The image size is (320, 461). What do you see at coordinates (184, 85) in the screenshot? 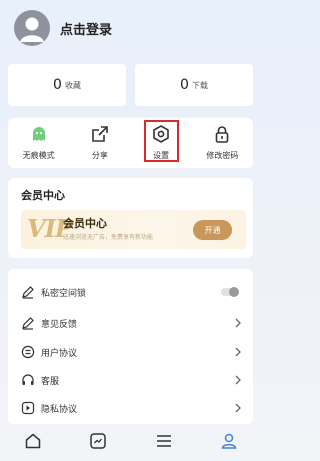
I see `downloads-count: 0` at bounding box center [184, 85].